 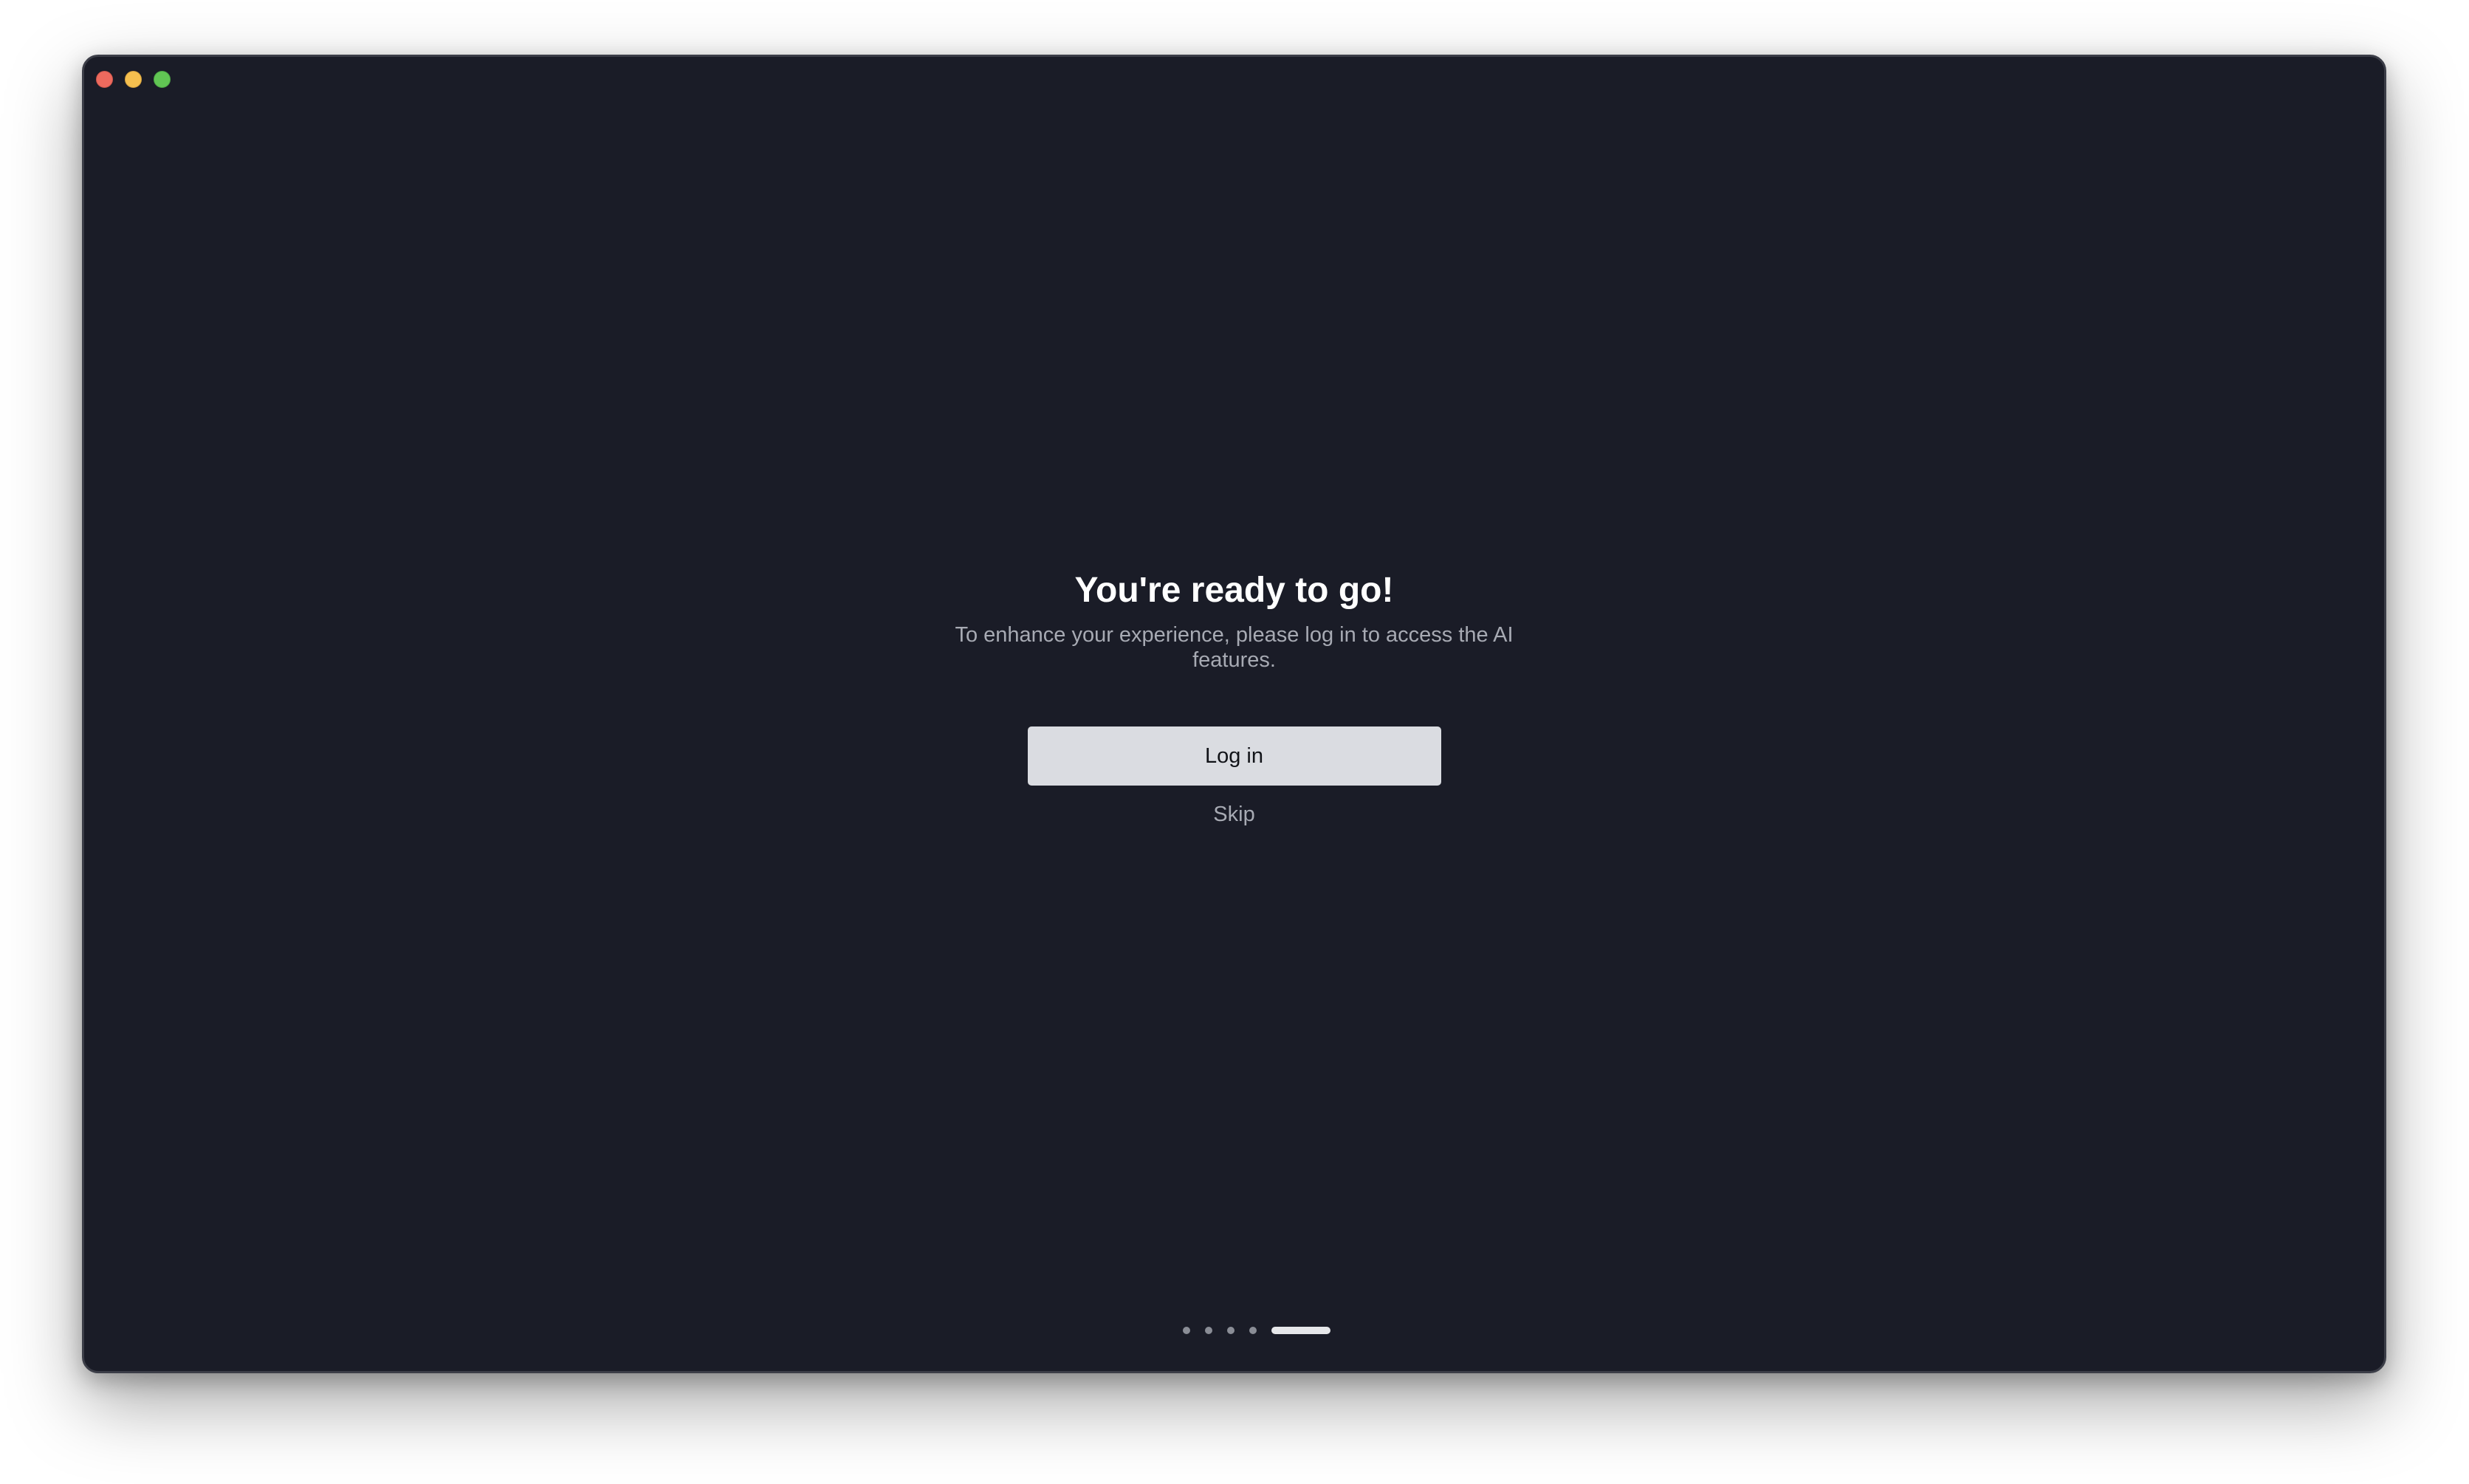 What do you see at coordinates (1300, 1330) in the screenshot?
I see `page-indicator-5-active` at bounding box center [1300, 1330].